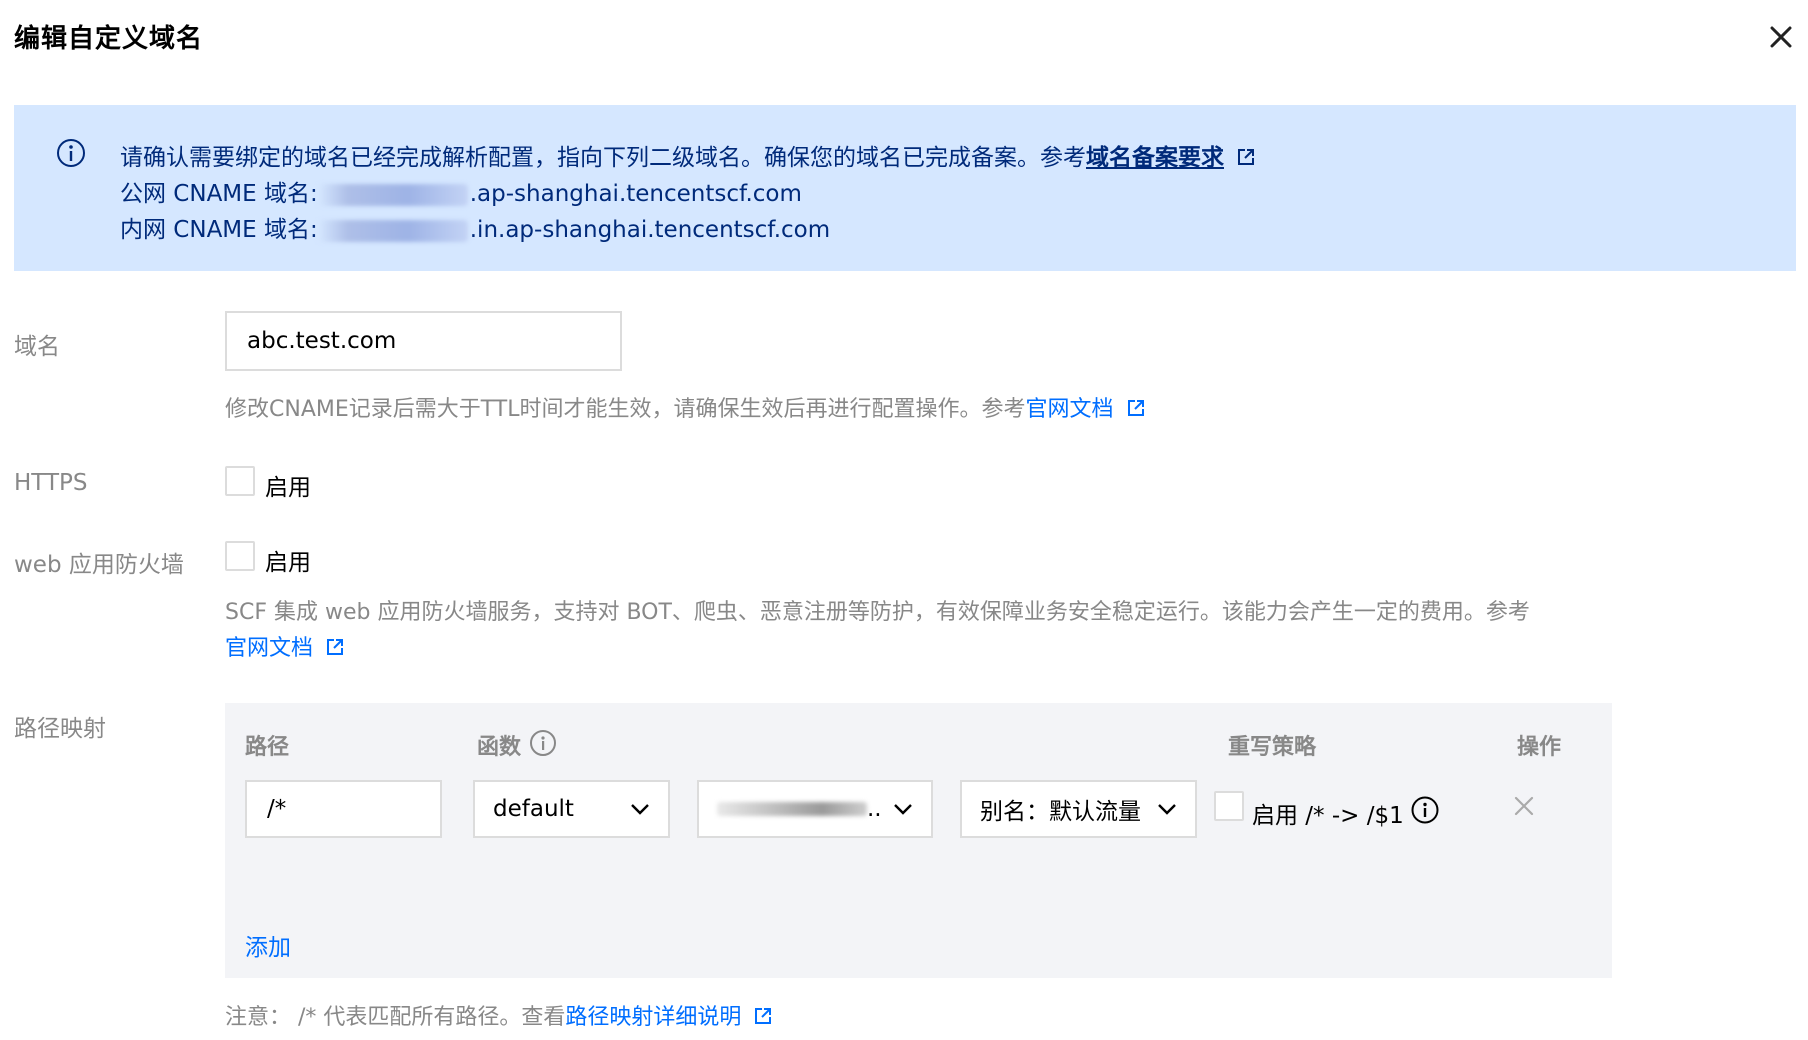 The image size is (1808, 1040). I want to click on path-mapping-docs-link: 路径映射详细说明, so click(653, 1017).